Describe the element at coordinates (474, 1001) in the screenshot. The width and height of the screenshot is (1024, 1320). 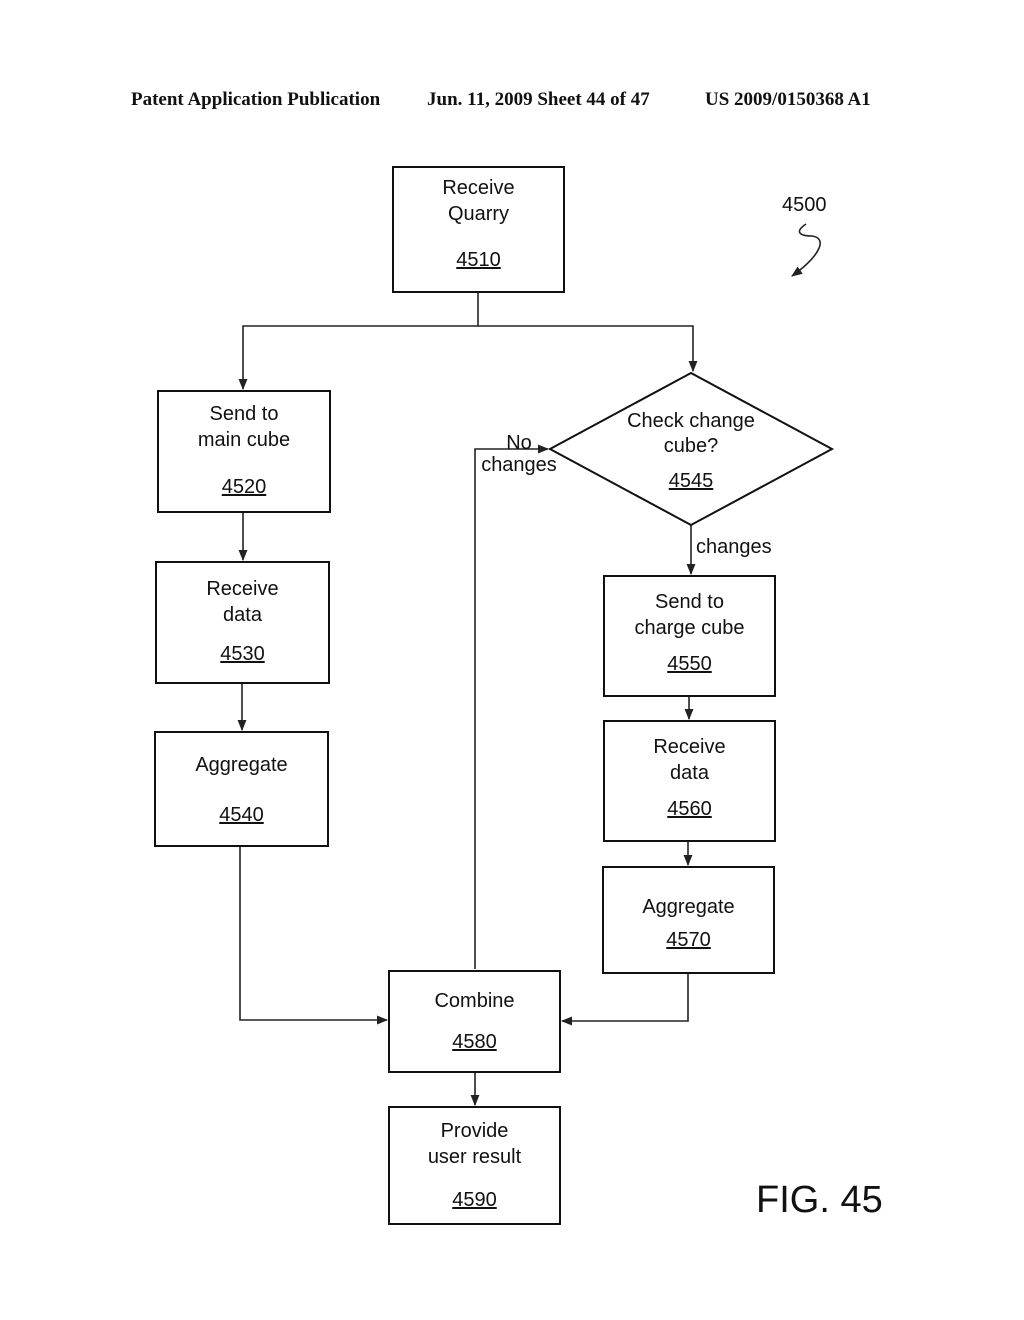
I see `node-label: Combine` at that location.